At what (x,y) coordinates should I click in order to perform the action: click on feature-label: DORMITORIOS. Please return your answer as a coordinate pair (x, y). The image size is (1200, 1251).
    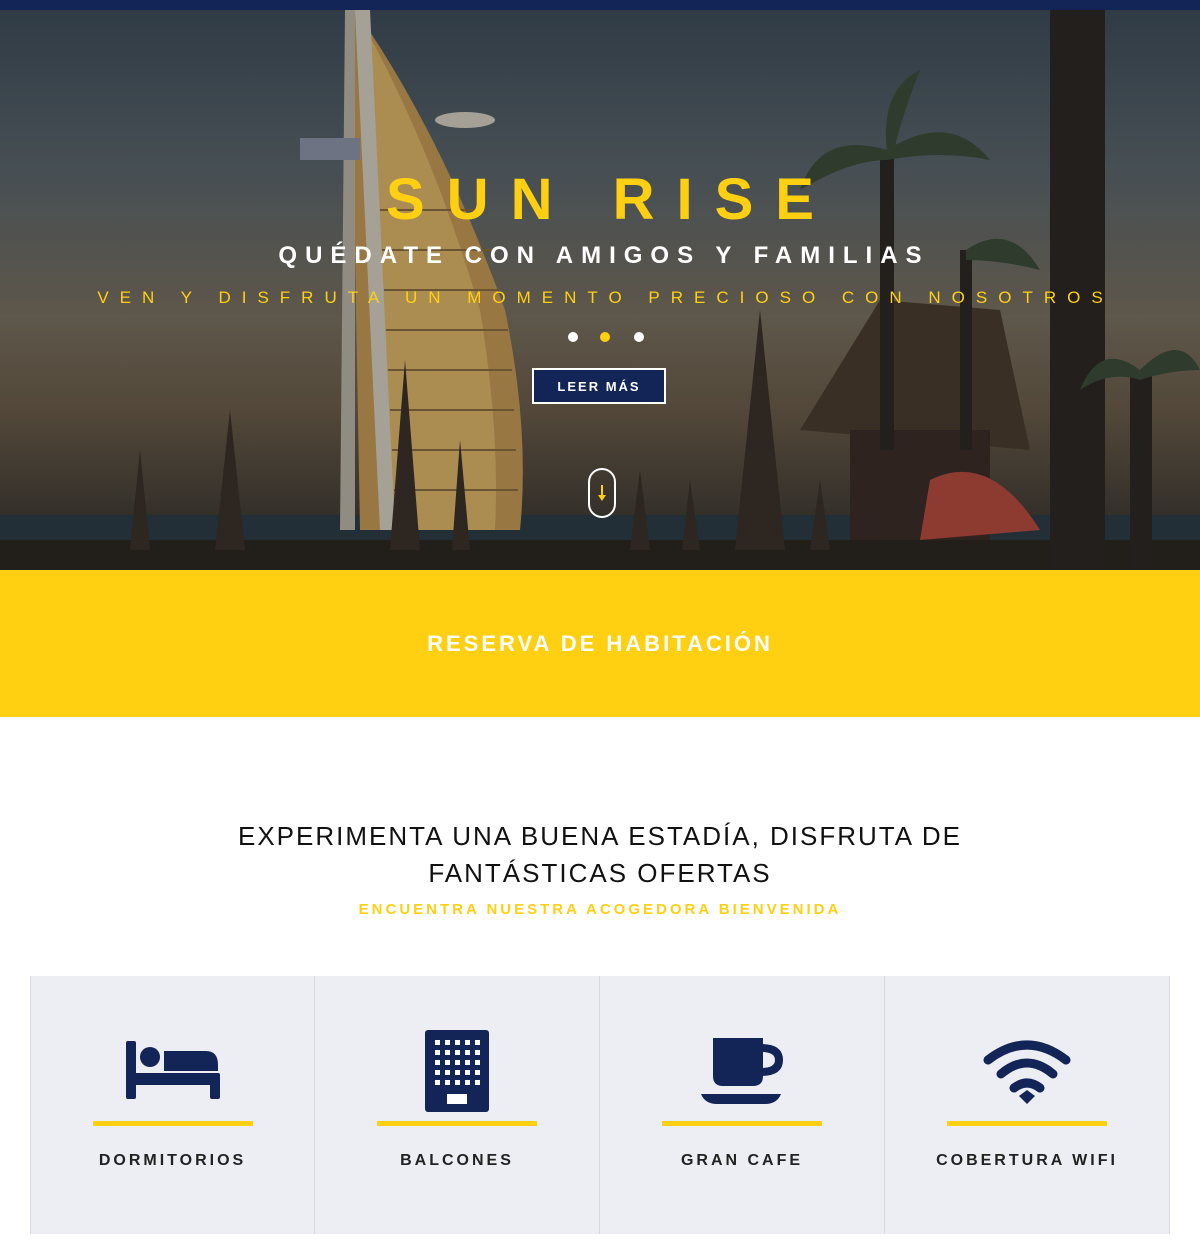
    Looking at the image, I should click on (172, 1160).